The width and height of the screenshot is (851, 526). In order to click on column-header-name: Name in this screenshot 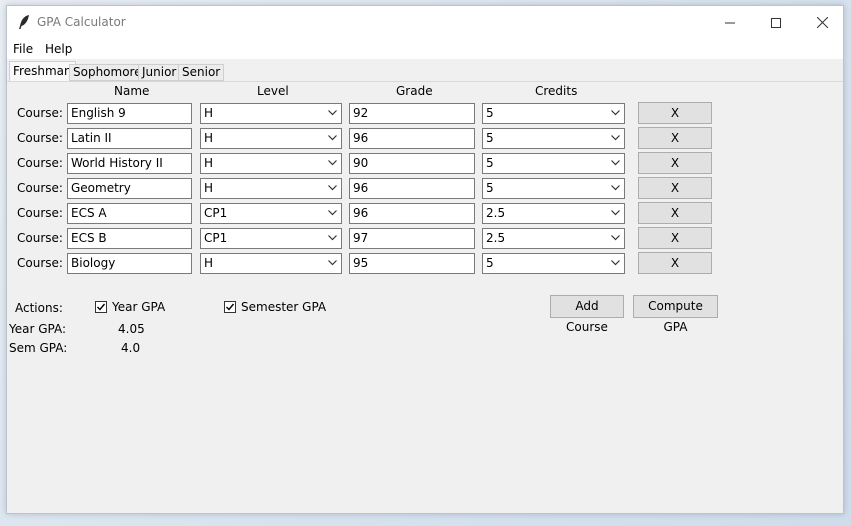, I will do `click(132, 91)`.